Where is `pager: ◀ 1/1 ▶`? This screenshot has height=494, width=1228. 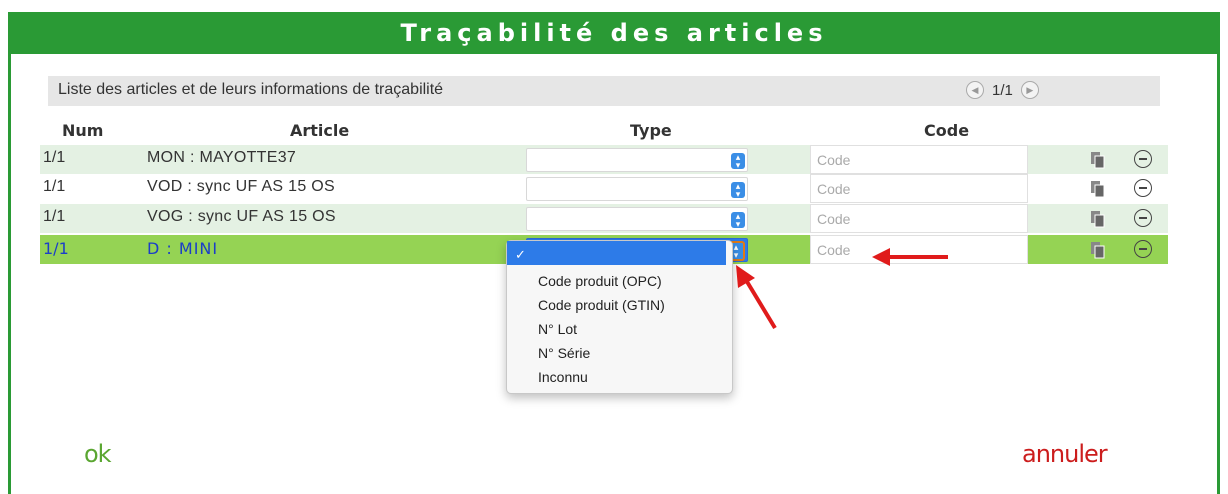
pager: ◀ 1/1 ▶ is located at coordinates (1002, 90).